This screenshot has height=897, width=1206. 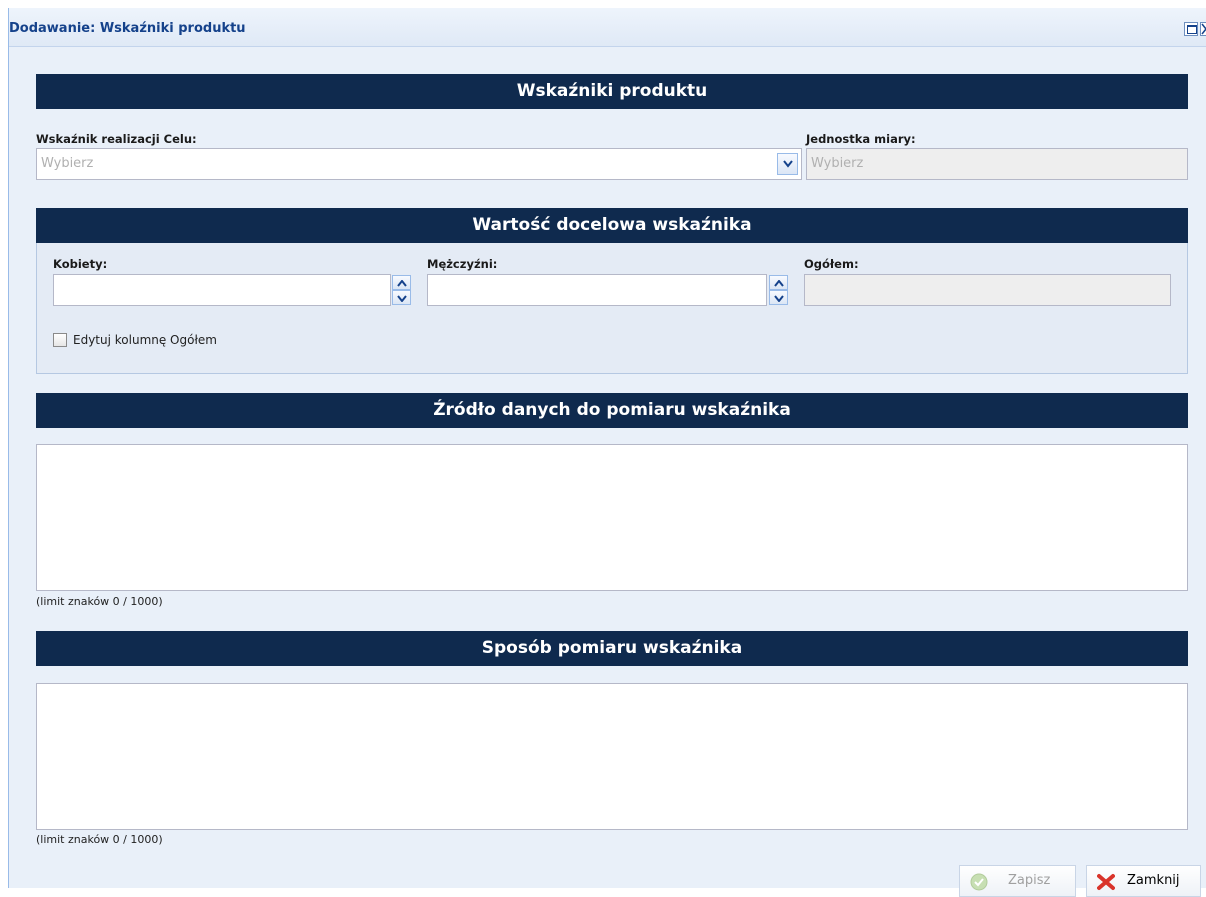 I want to click on total-field, so click(x=987, y=290).